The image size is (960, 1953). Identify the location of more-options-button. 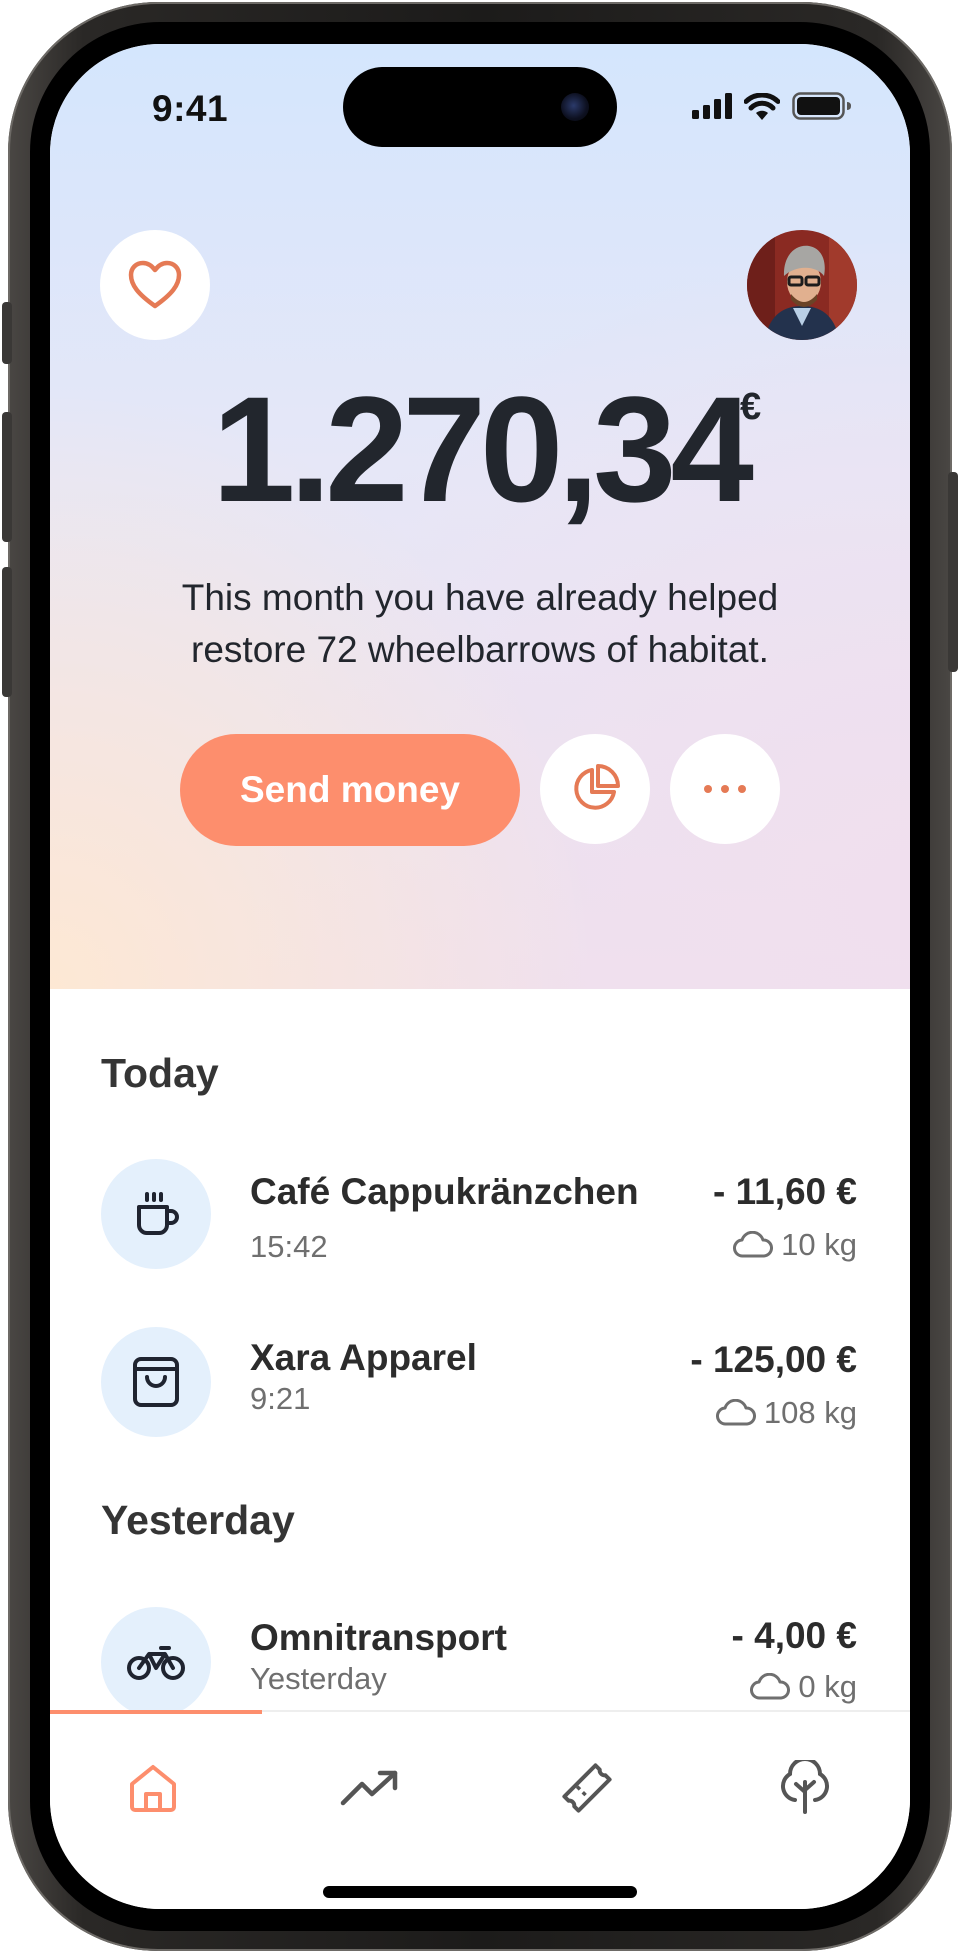
(725, 789).